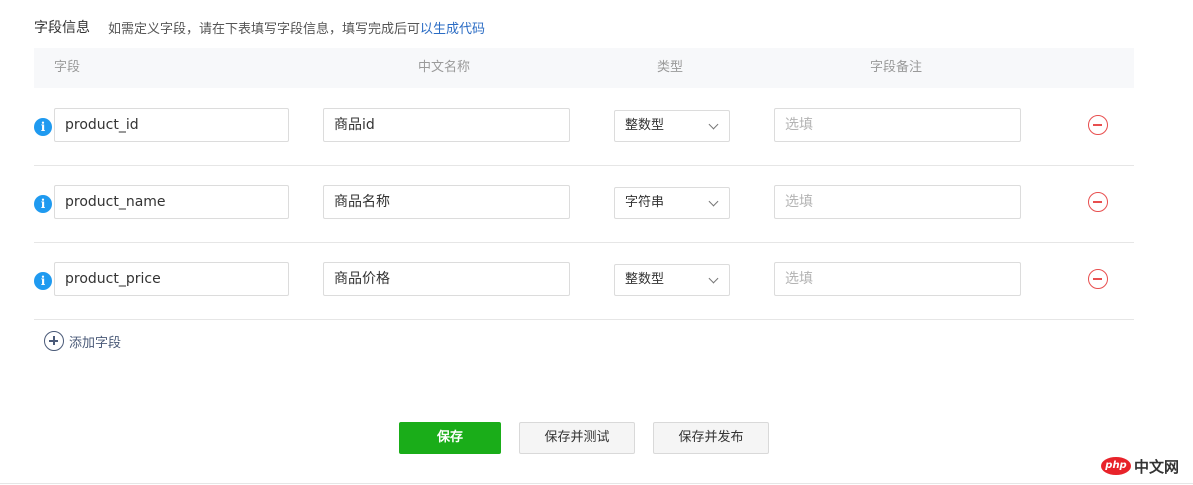  What do you see at coordinates (584, 204) in the screenshot?
I see `table-row: i product_name 商品名称 字符串 选填` at bounding box center [584, 204].